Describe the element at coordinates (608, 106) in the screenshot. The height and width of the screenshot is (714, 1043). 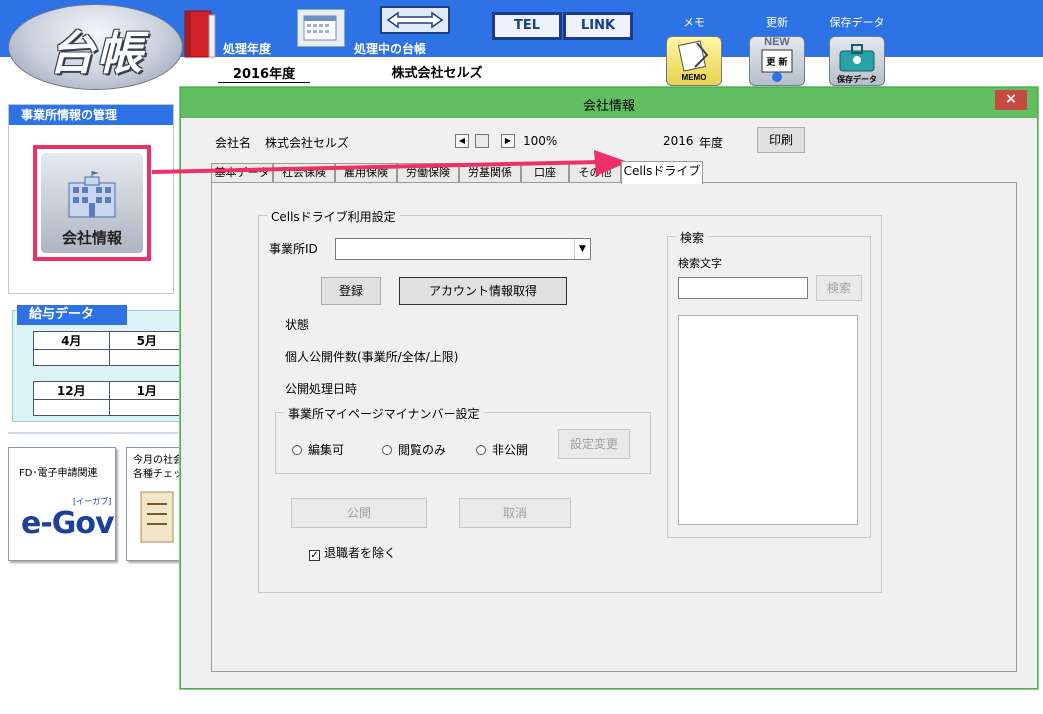
I see `dialog-title: 会社情報` at that location.